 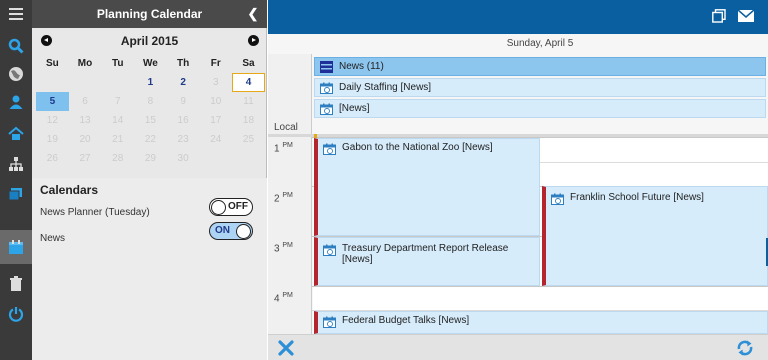 What do you see at coordinates (215, 63) in the screenshot?
I see `weekday-header: Fr` at bounding box center [215, 63].